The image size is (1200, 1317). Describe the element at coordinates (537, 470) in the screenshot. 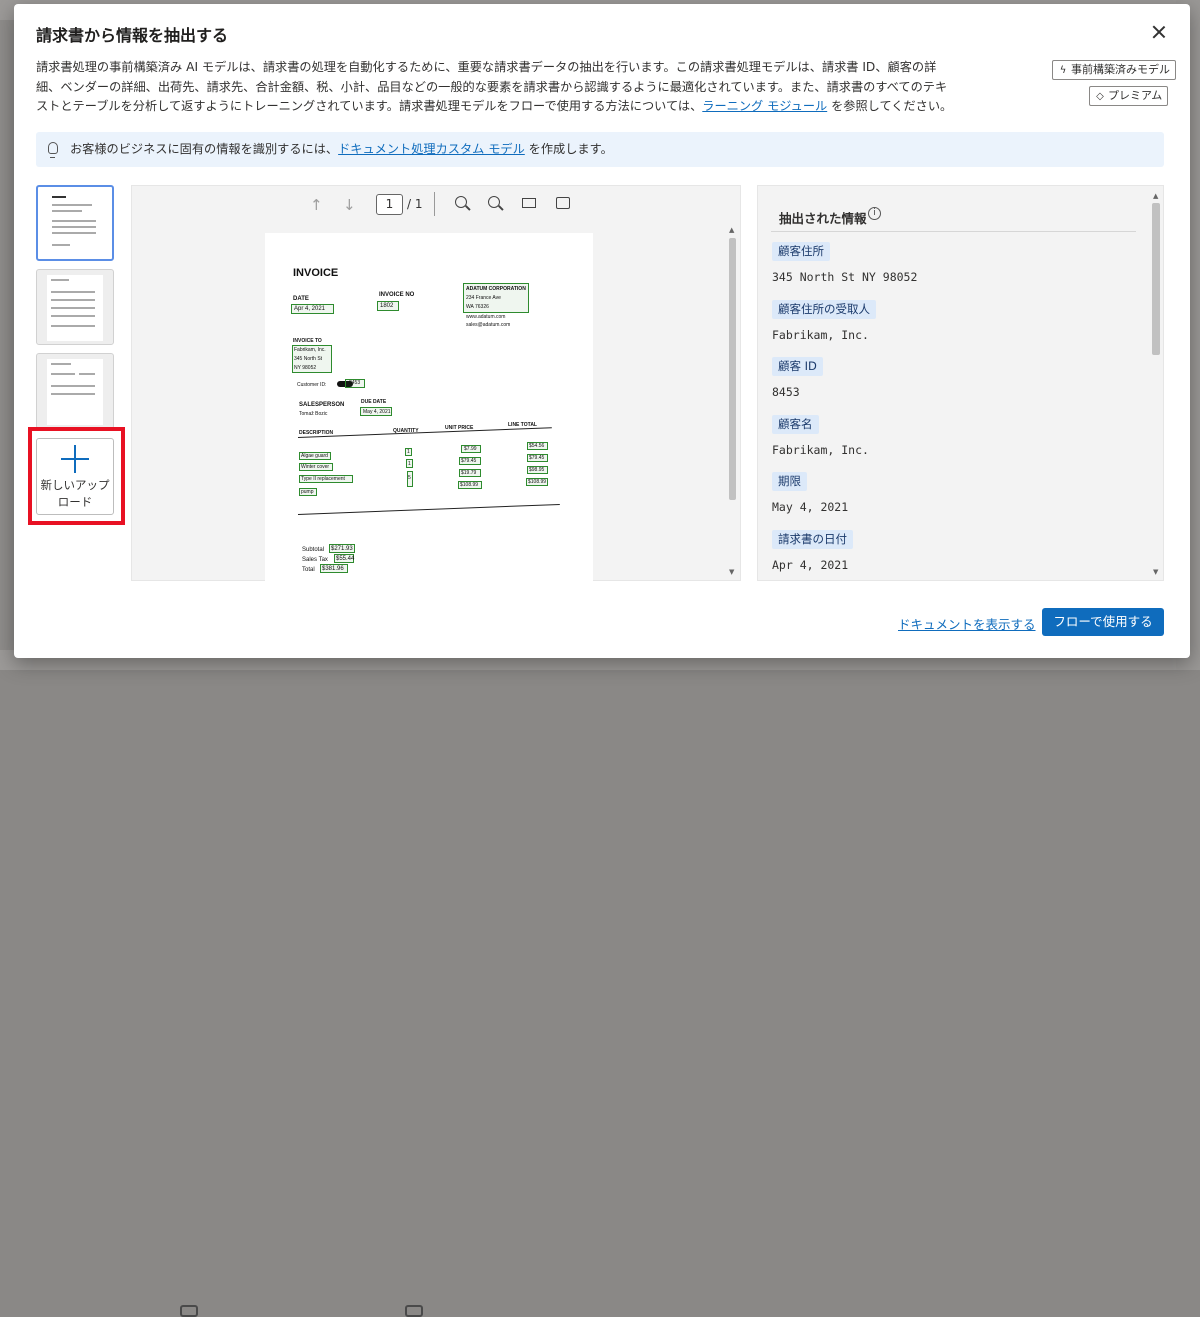

I see `item3-total: $98.95` at that location.